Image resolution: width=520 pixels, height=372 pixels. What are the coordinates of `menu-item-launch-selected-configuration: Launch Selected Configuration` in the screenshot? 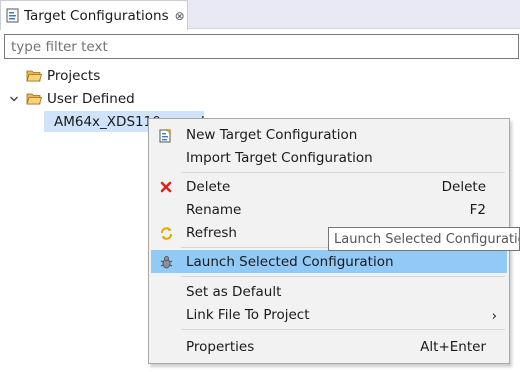 It's located at (329, 261).